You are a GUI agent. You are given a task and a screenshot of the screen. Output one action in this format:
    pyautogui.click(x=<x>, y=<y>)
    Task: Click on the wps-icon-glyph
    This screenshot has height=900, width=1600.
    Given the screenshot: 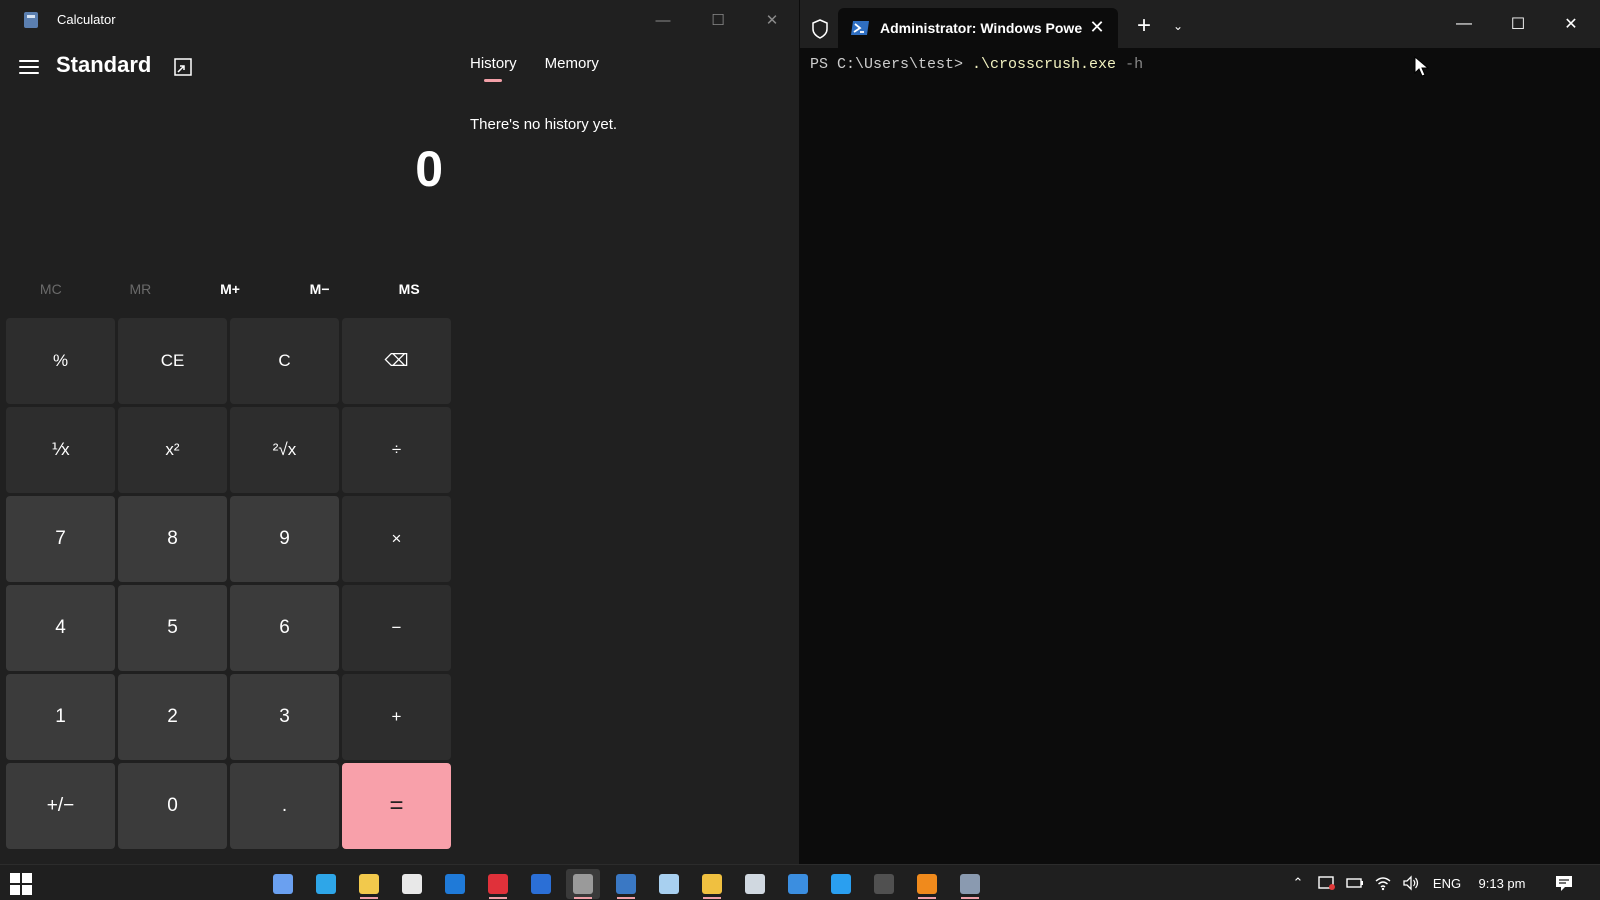 What is the action you would take?
    pyautogui.click(x=498, y=884)
    